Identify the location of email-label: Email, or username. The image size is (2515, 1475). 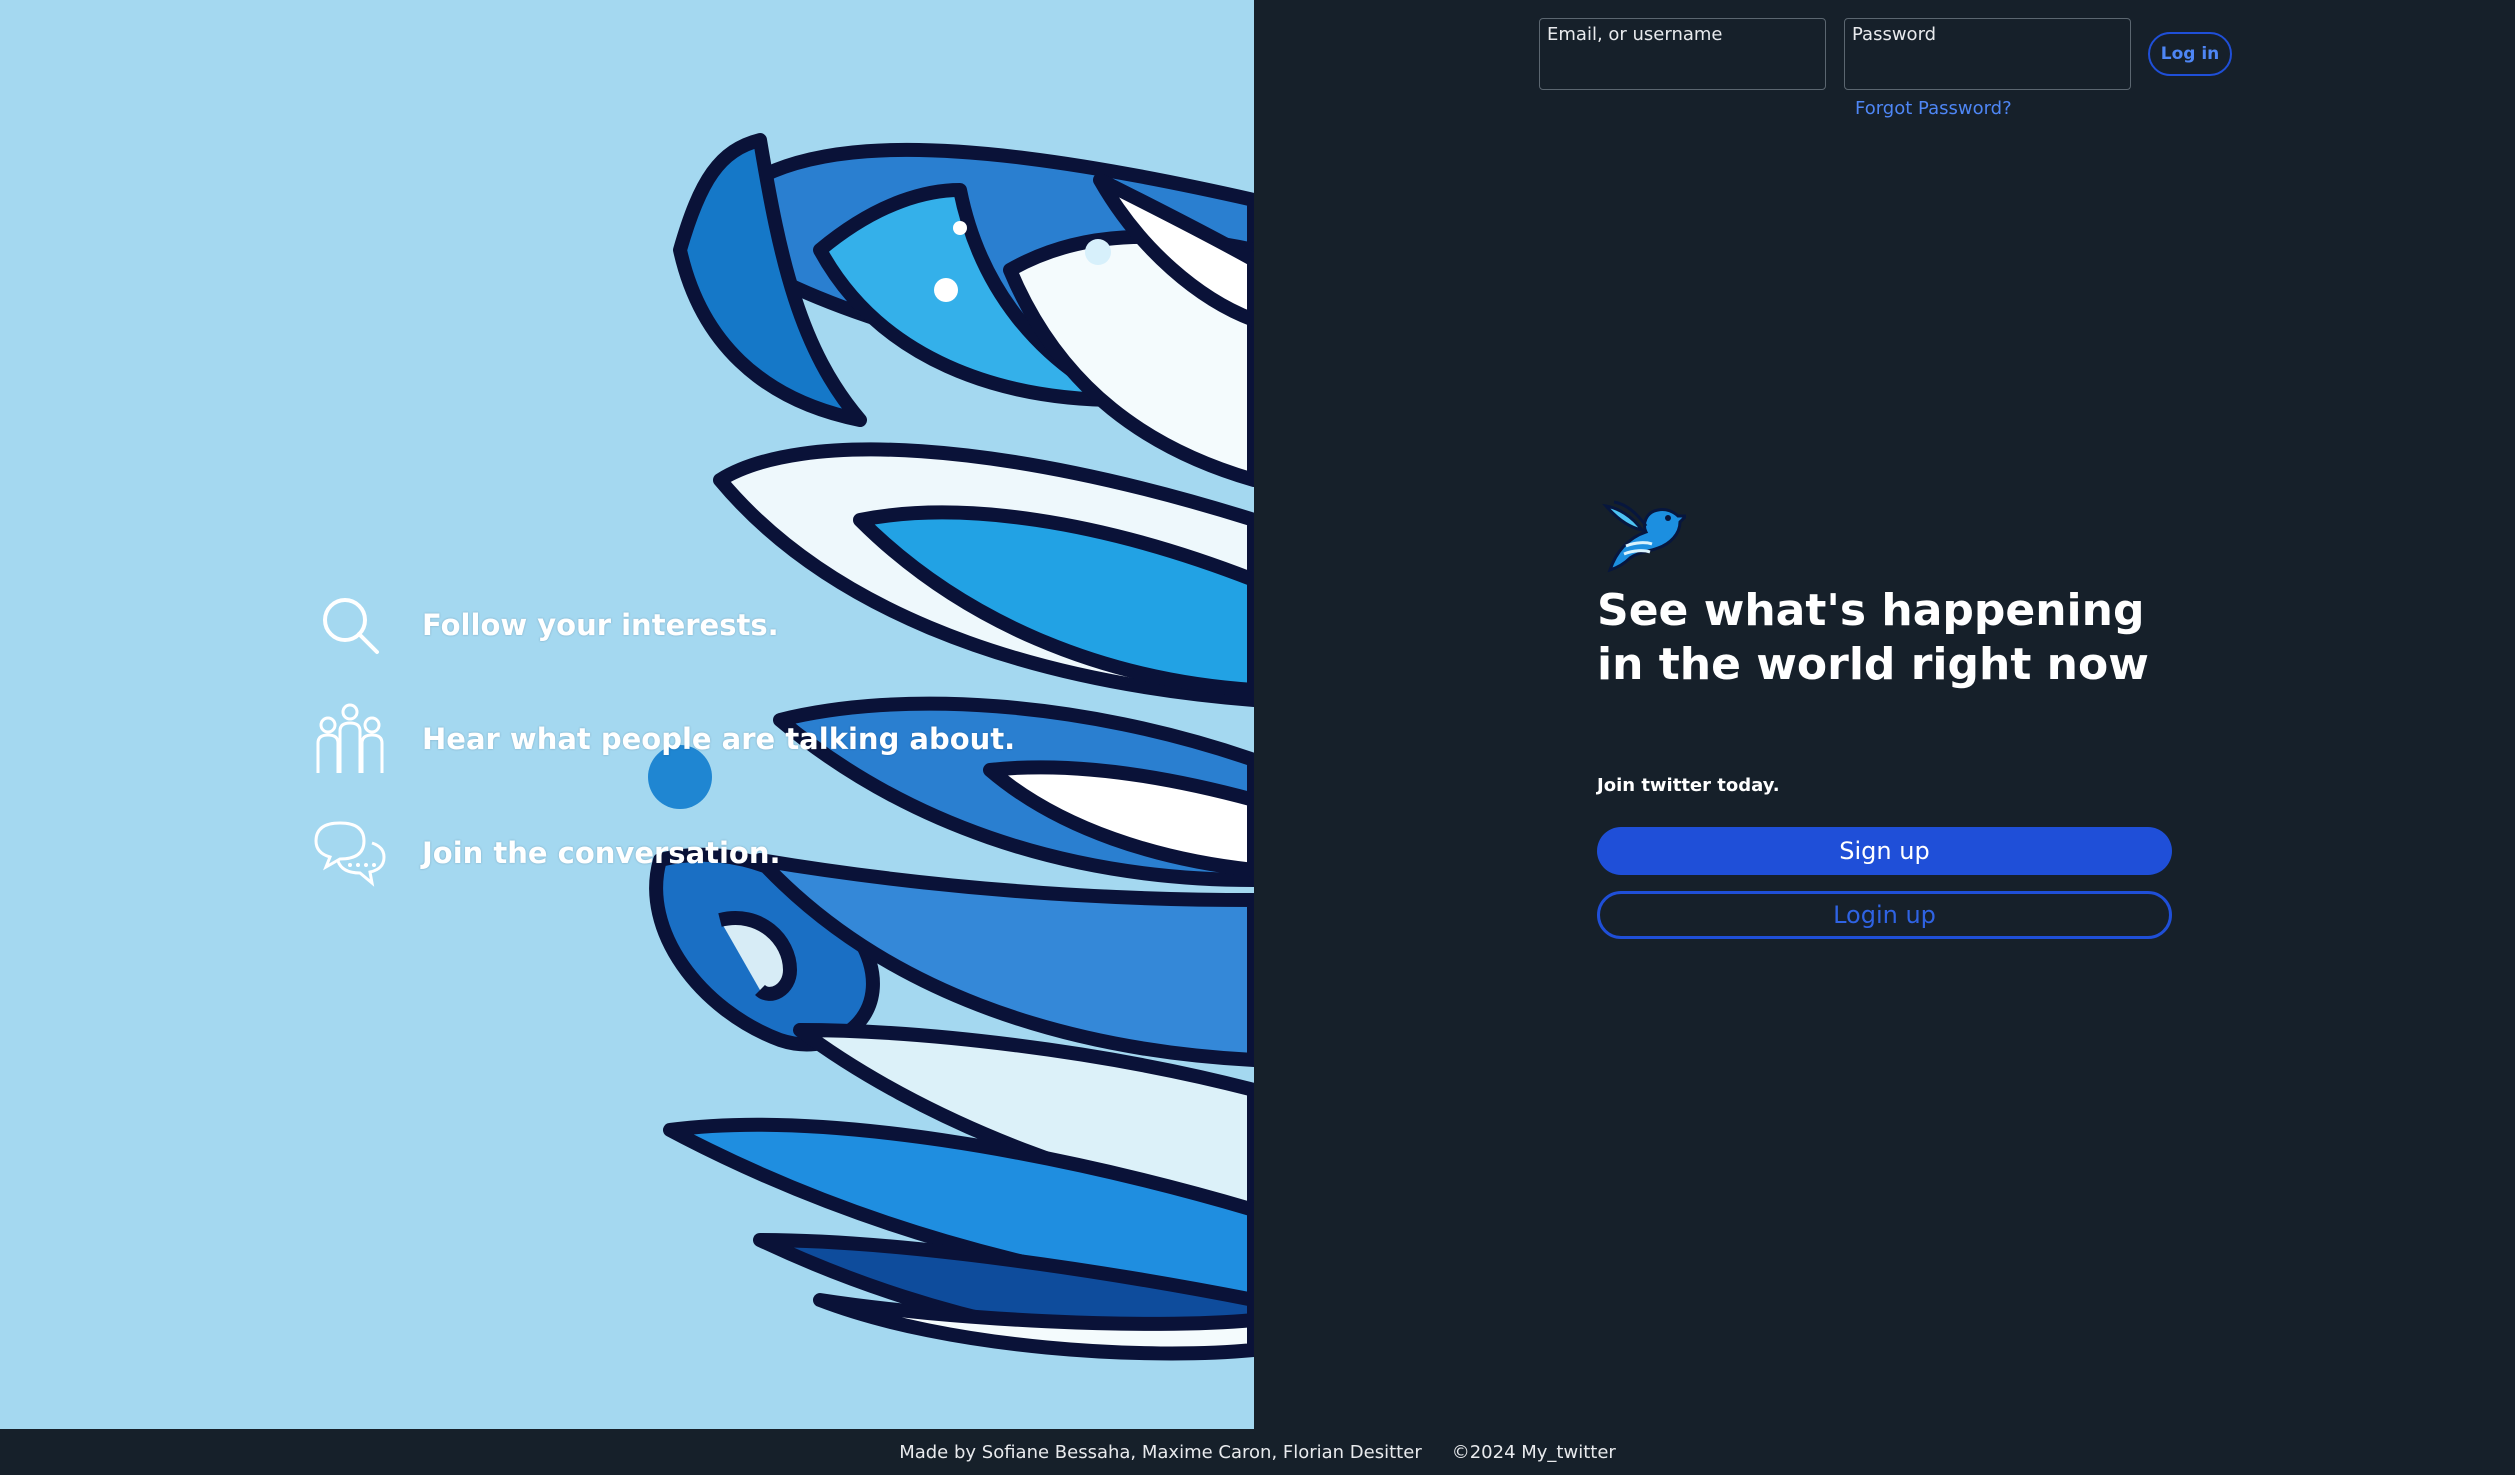
(1635, 34).